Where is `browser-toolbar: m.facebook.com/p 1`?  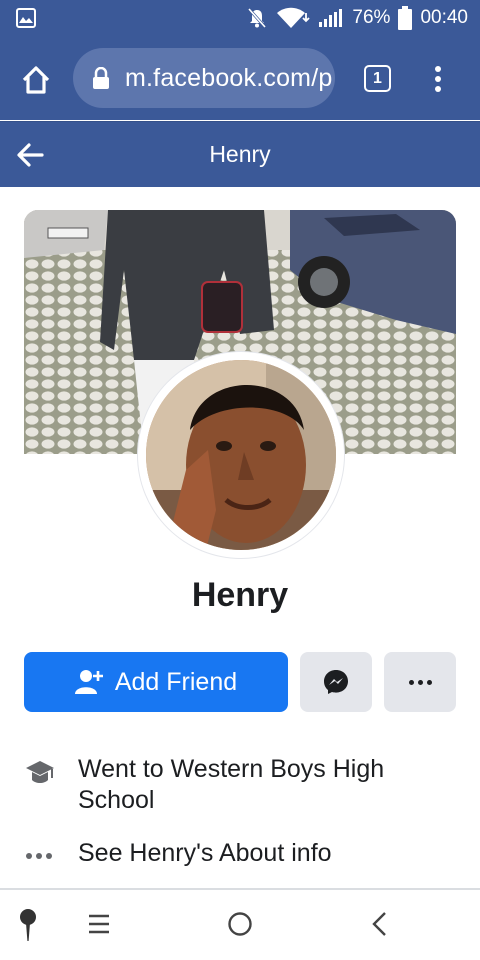
browser-toolbar: m.facebook.com/p 1 is located at coordinates (240, 78).